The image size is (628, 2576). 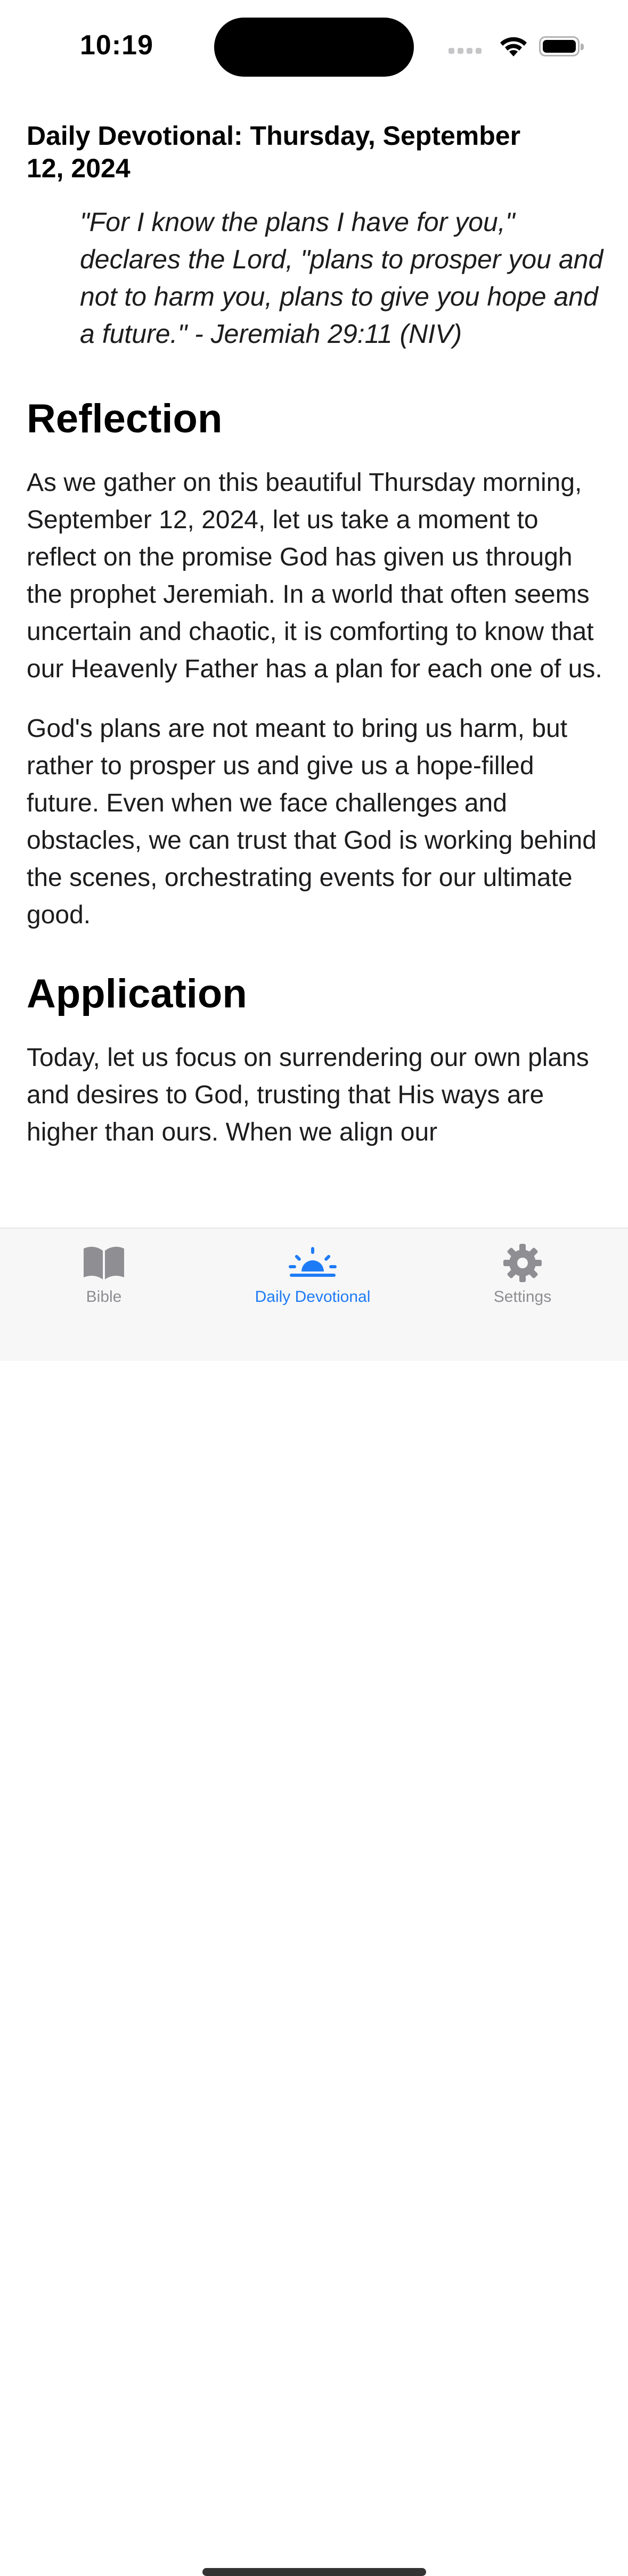 I want to click on application-heading: Application, so click(x=137, y=993).